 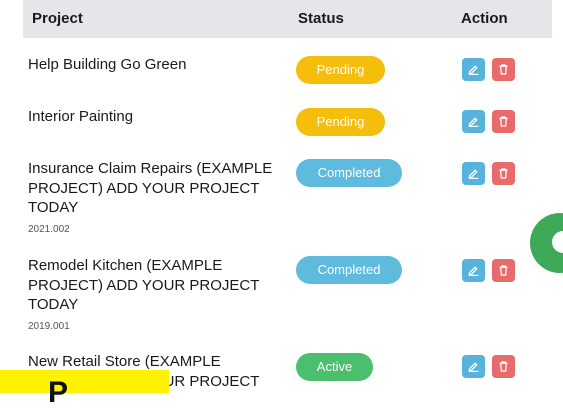 I want to click on header-action: Action, so click(x=484, y=18).